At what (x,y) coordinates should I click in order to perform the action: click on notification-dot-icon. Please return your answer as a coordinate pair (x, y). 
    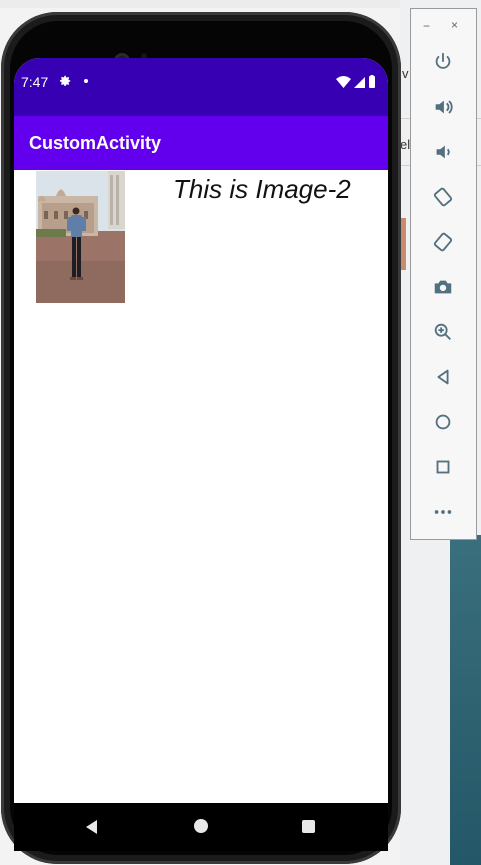
    Looking at the image, I should click on (86, 81).